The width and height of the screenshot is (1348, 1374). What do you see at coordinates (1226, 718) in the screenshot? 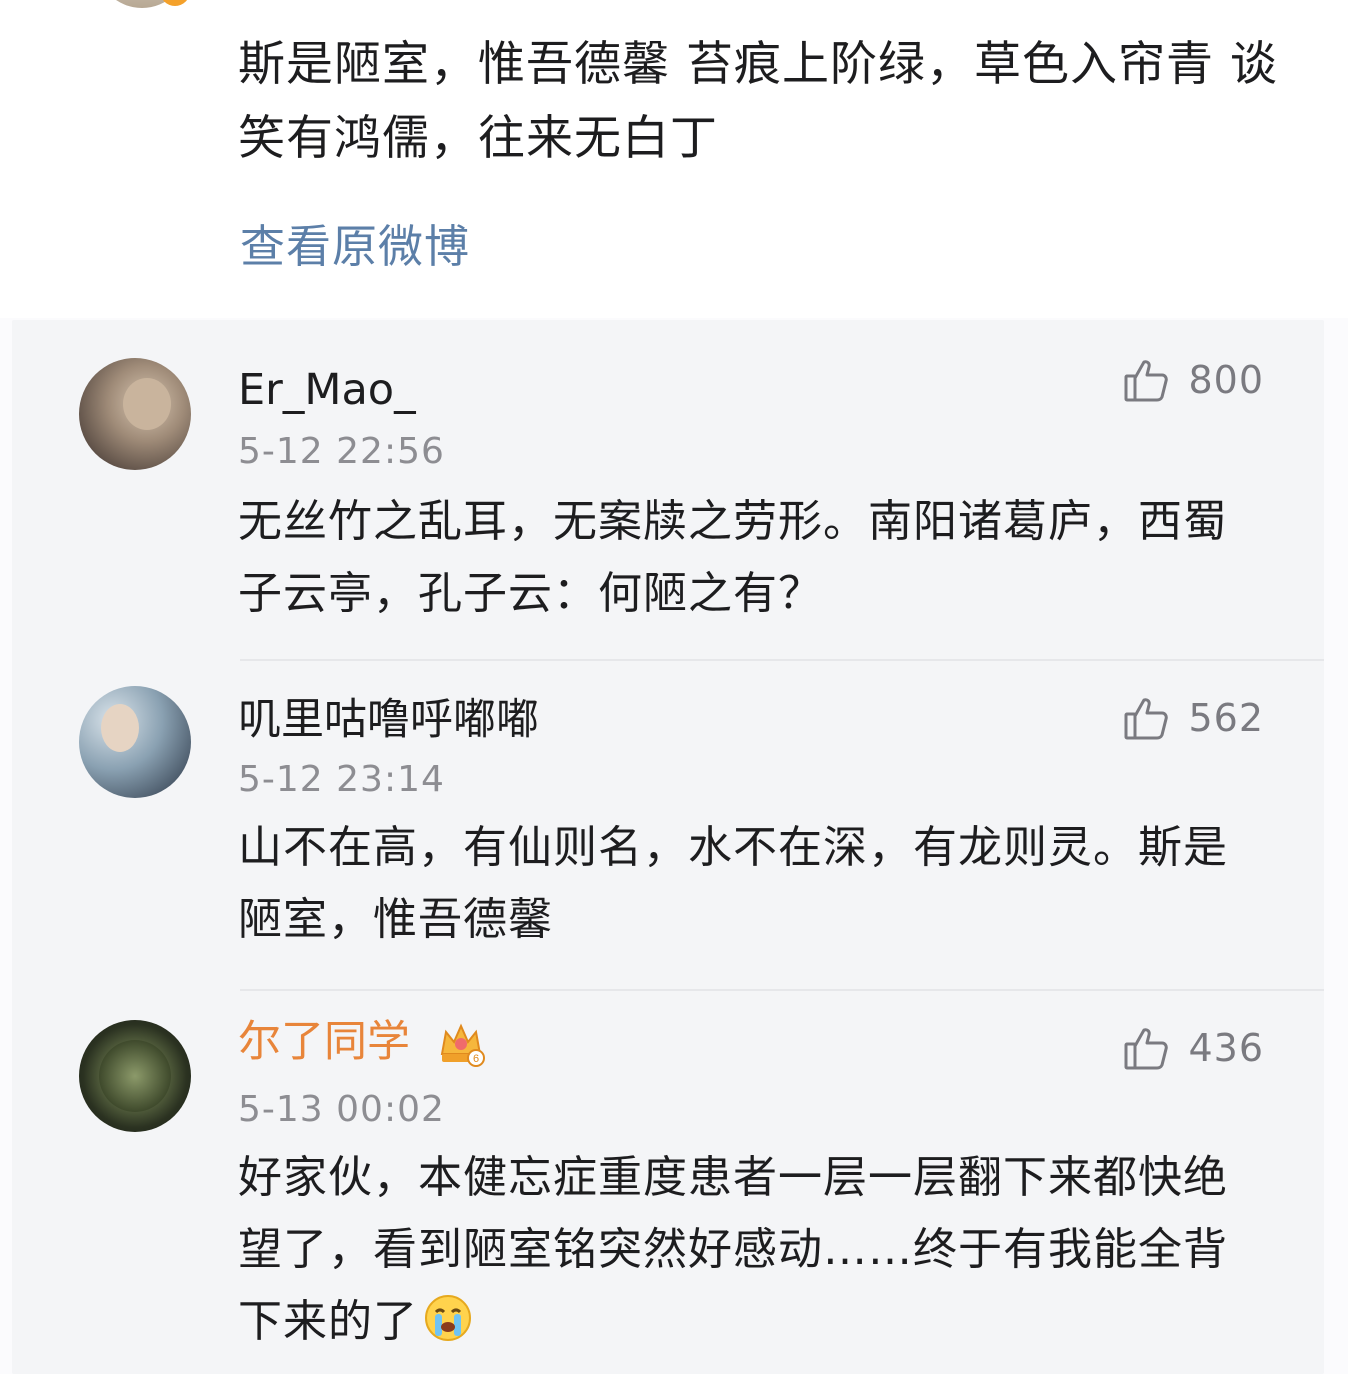
I see `like-count: 562` at bounding box center [1226, 718].